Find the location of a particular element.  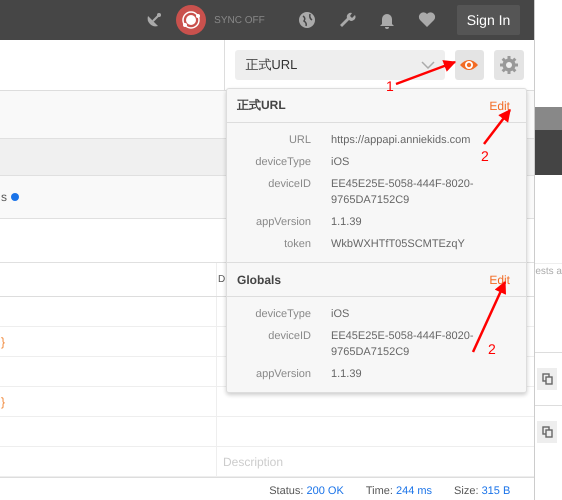

eye-button is located at coordinates (469, 65).